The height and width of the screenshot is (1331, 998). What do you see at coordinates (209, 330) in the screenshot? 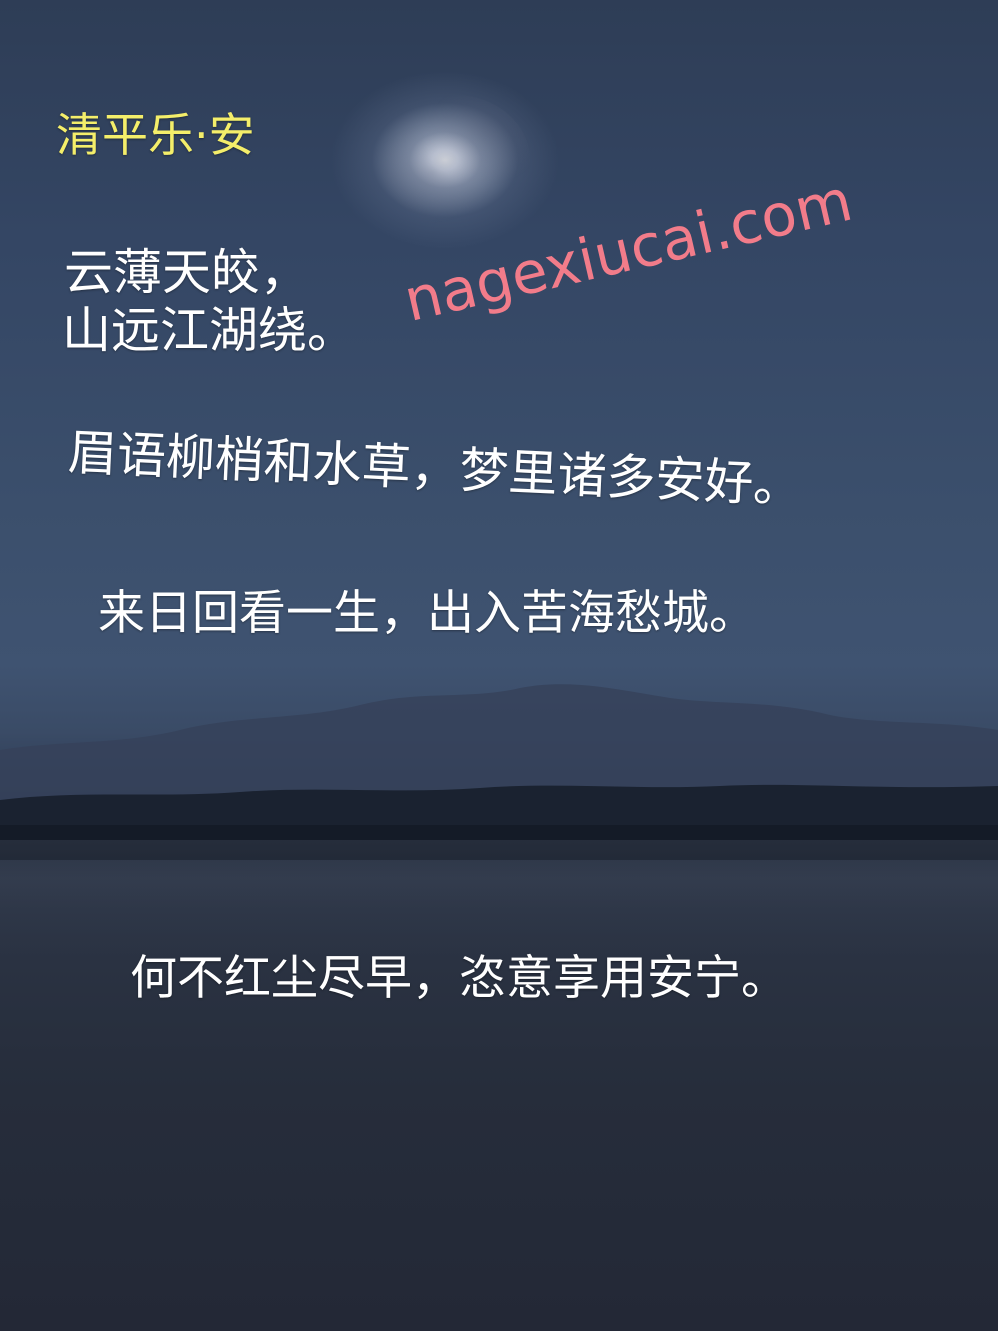
I see `poem-line-2: 山远江湖绕。` at bounding box center [209, 330].